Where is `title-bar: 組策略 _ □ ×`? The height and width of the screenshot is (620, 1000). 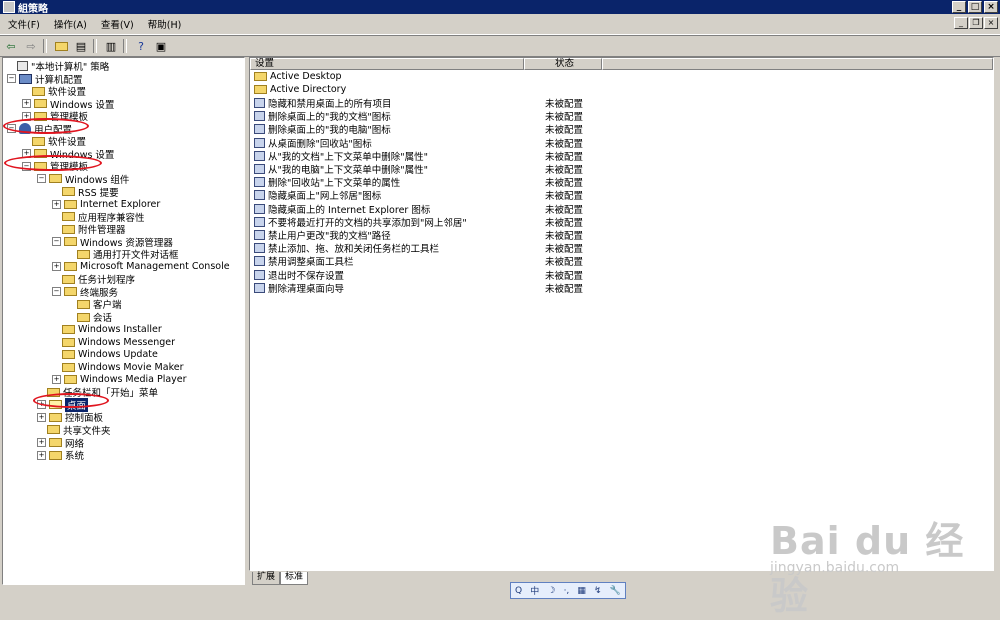 title-bar: 組策略 _ □ × is located at coordinates (500, 7).